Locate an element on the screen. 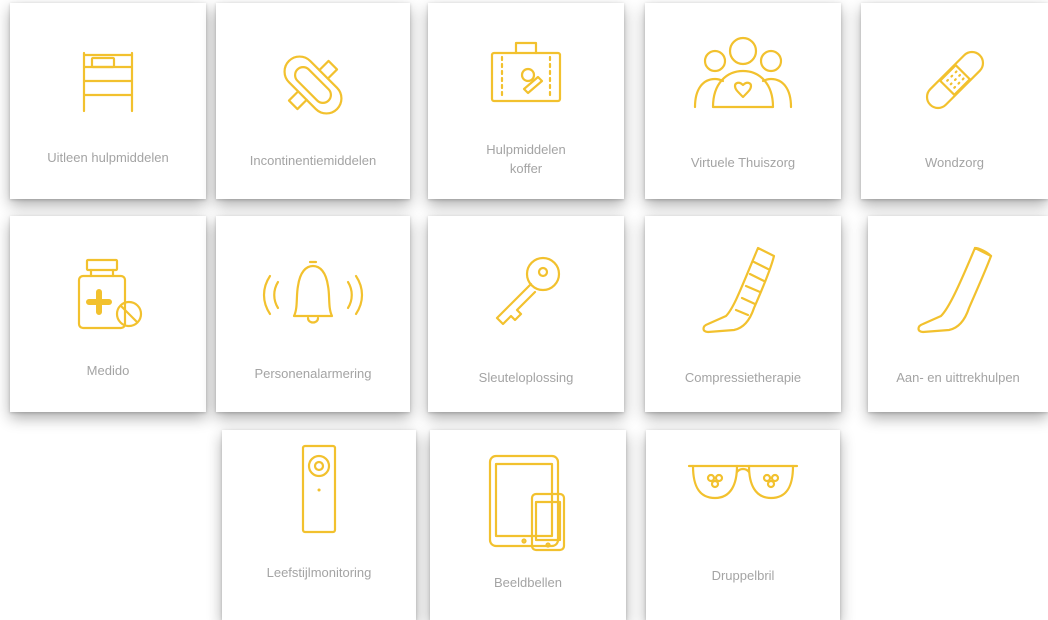  tile-label: Incontinentiemiddelen is located at coordinates (313, 160).